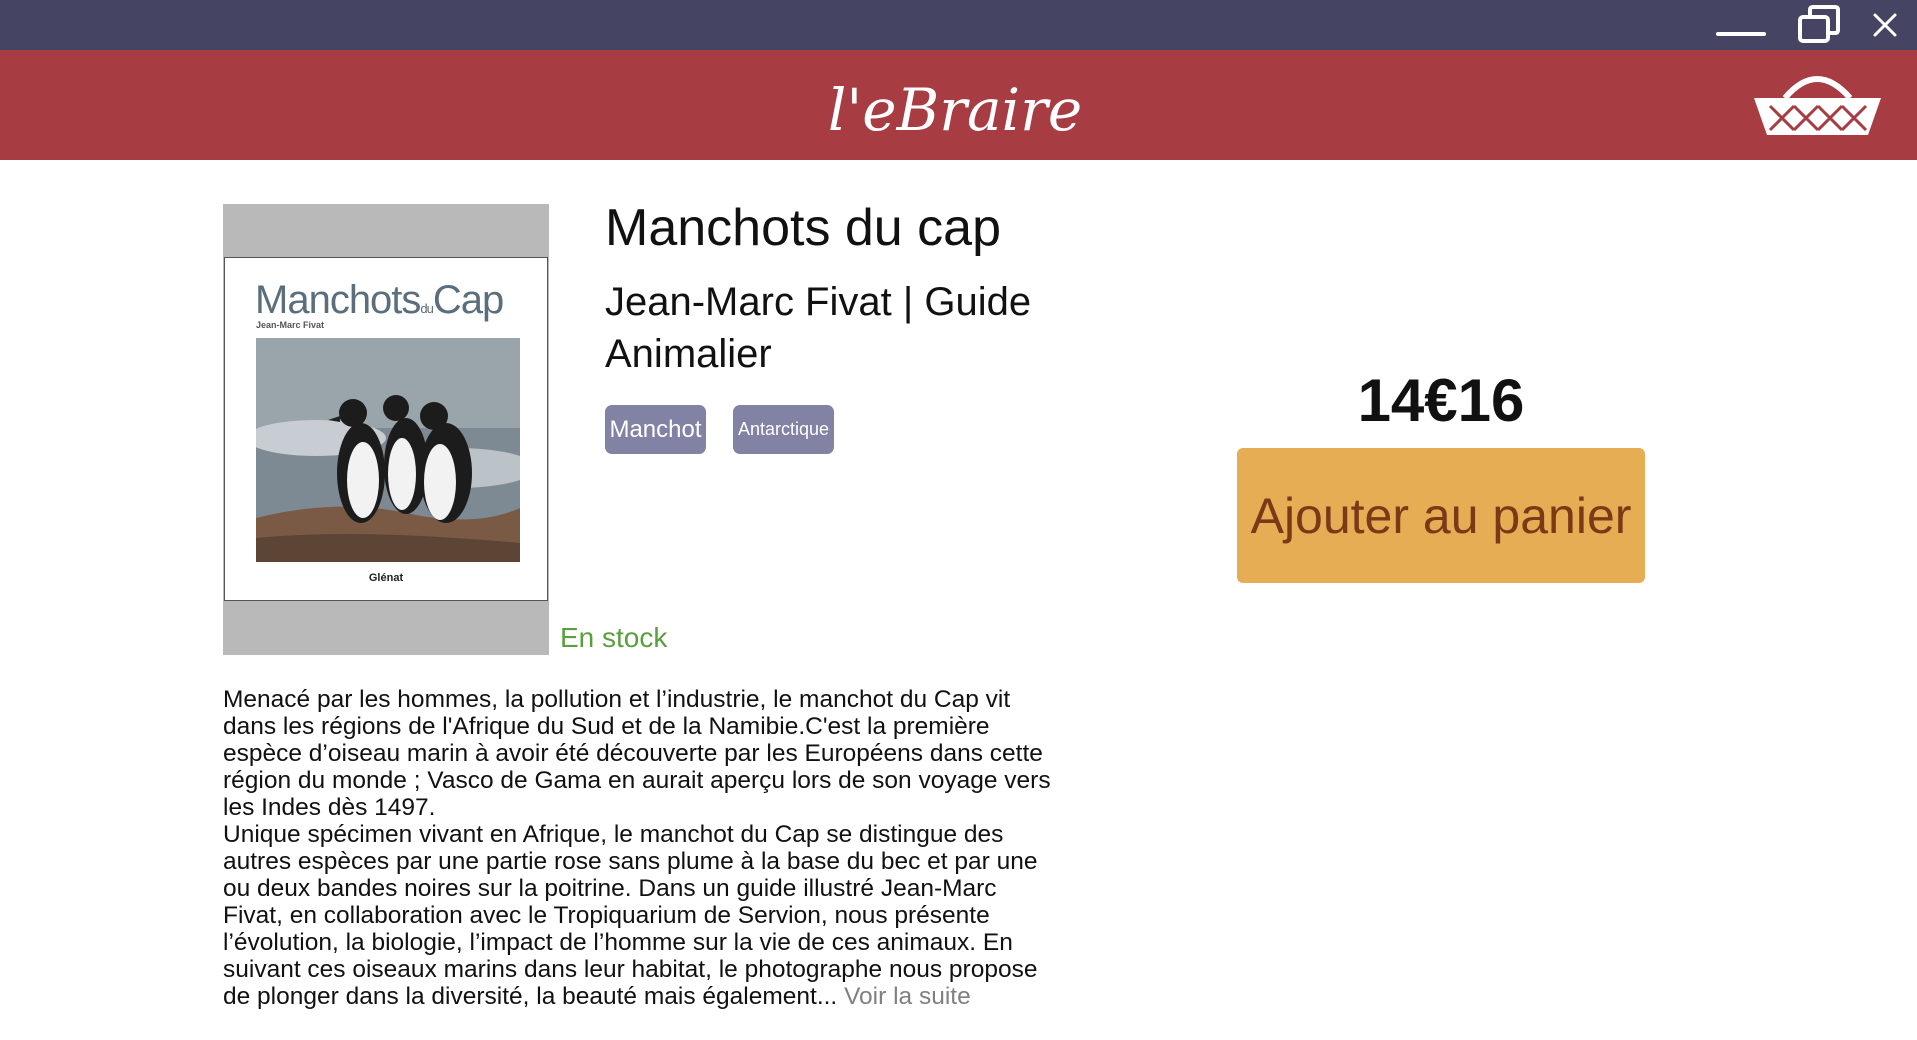  I want to click on close-icon, so click(1885, 25).